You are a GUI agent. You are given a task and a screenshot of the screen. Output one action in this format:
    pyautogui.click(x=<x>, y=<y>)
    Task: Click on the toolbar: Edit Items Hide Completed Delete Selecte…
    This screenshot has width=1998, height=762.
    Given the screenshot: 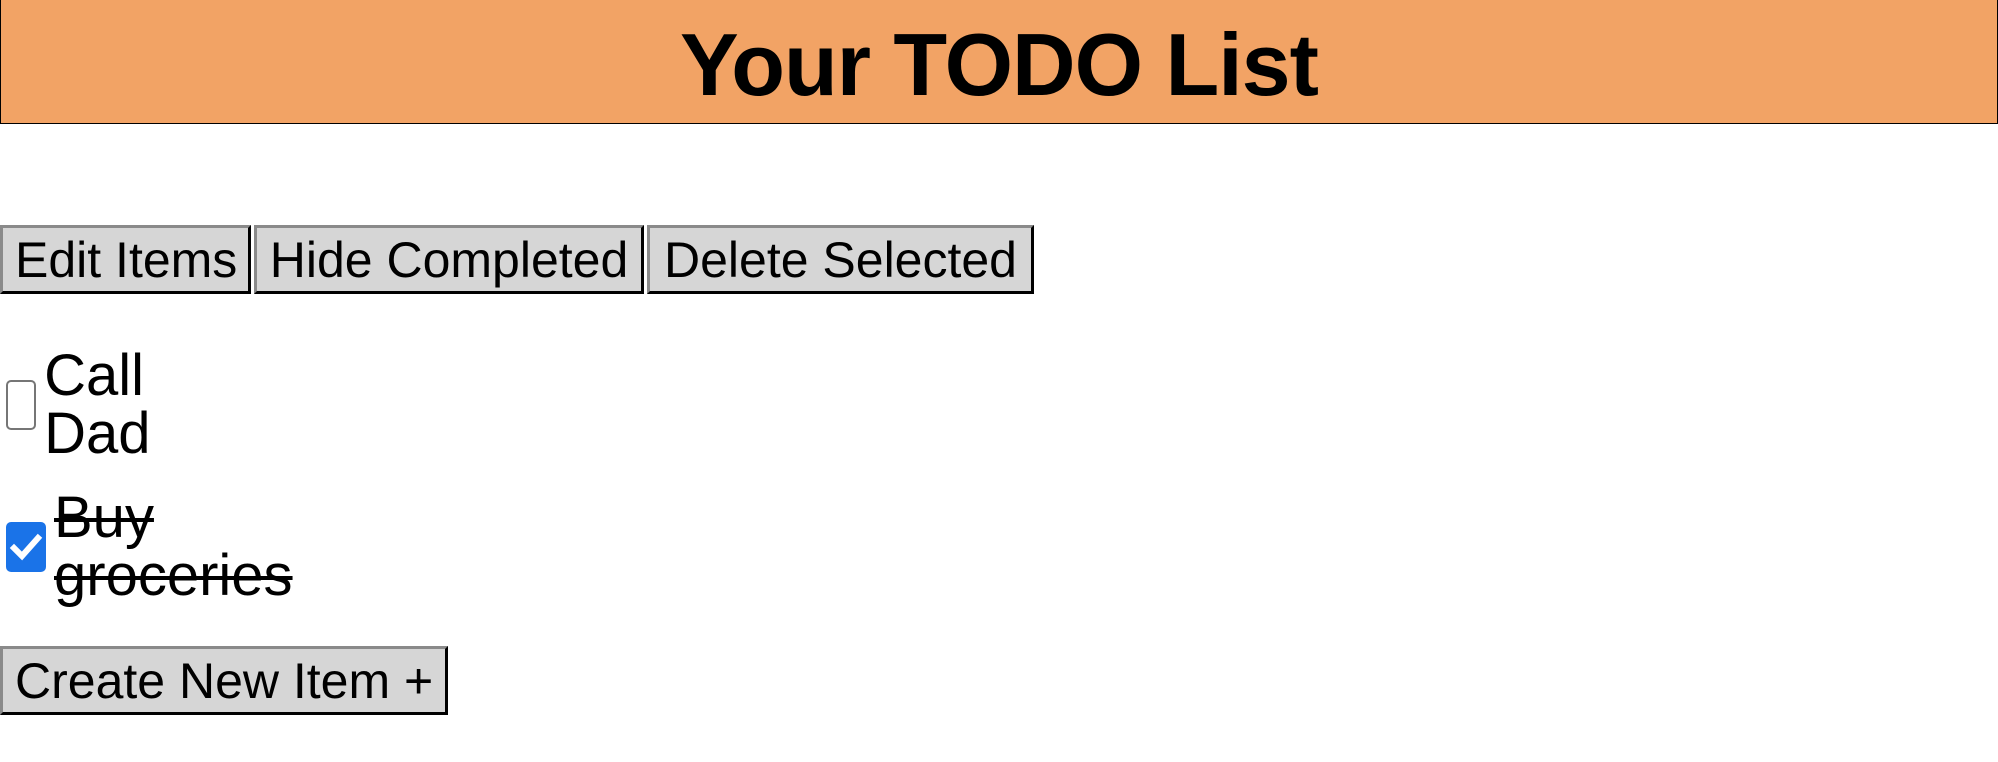 What is the action you would take?
    pyautogui.click(x=518, y=259)
    